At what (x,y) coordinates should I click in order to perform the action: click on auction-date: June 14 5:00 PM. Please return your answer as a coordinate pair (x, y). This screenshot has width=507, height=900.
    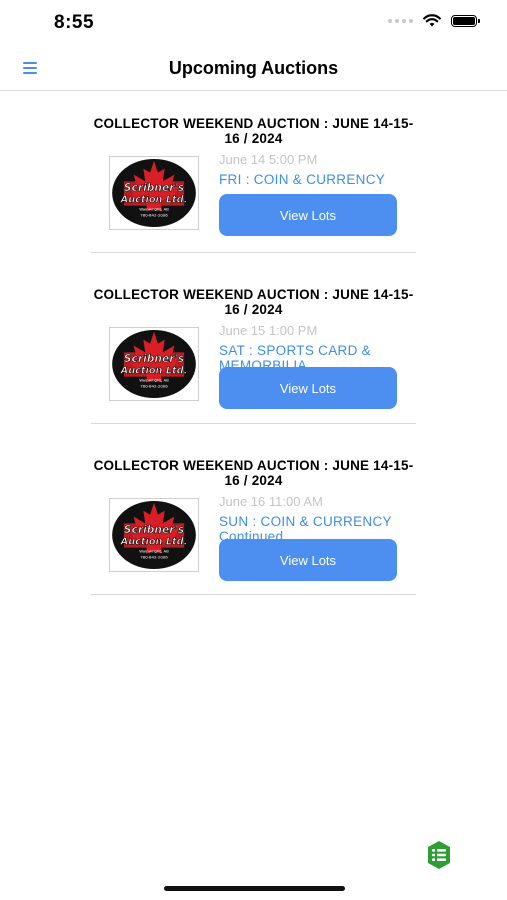
    Looking at the image, I should click on (268, 159).